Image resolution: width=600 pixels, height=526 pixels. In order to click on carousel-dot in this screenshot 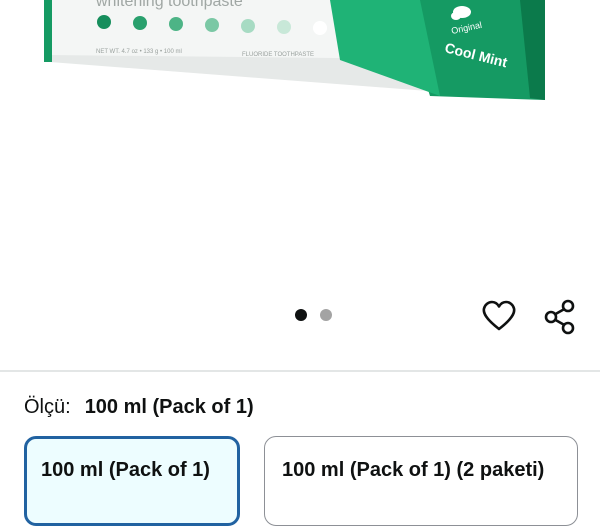, I will do `click(325, 315)`.